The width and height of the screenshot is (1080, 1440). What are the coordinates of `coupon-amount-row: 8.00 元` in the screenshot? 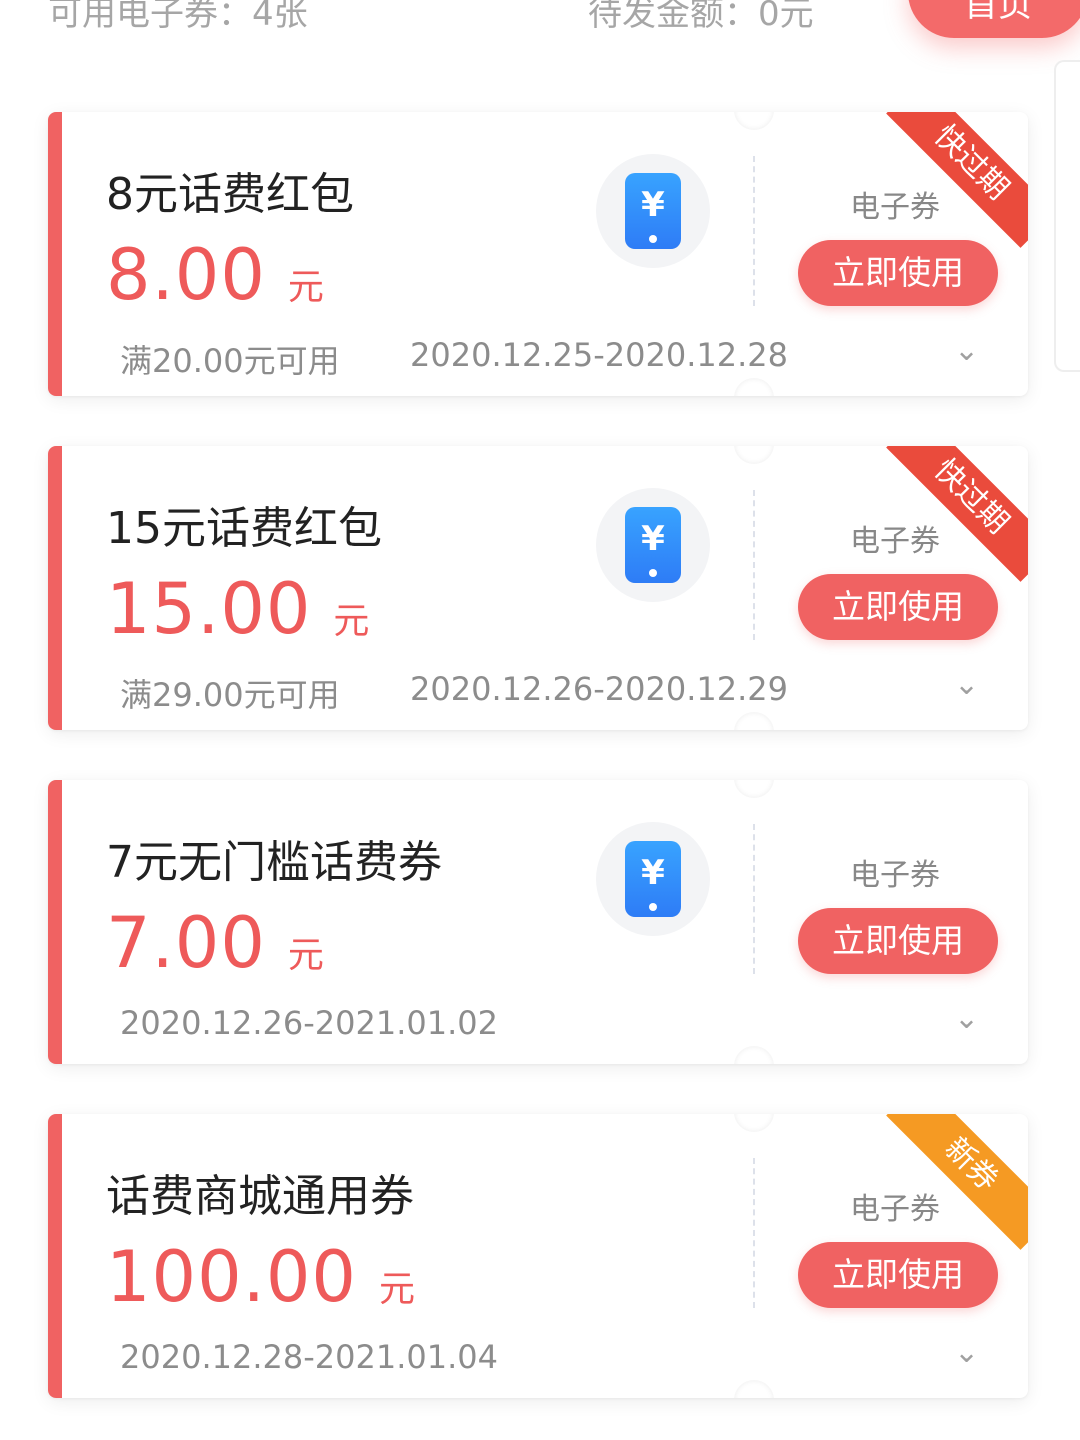 It's located at (215, 275).